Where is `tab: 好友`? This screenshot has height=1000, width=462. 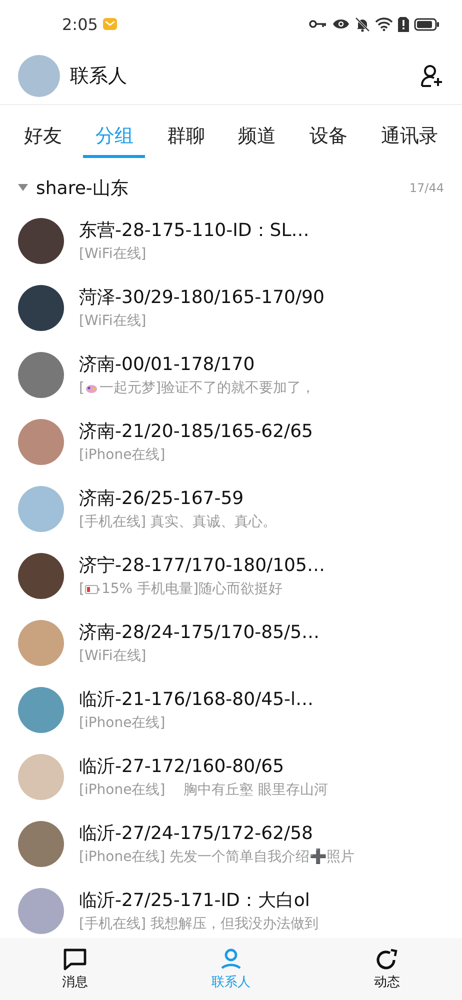
tab: 好友 is located at coordinates (43, 137).